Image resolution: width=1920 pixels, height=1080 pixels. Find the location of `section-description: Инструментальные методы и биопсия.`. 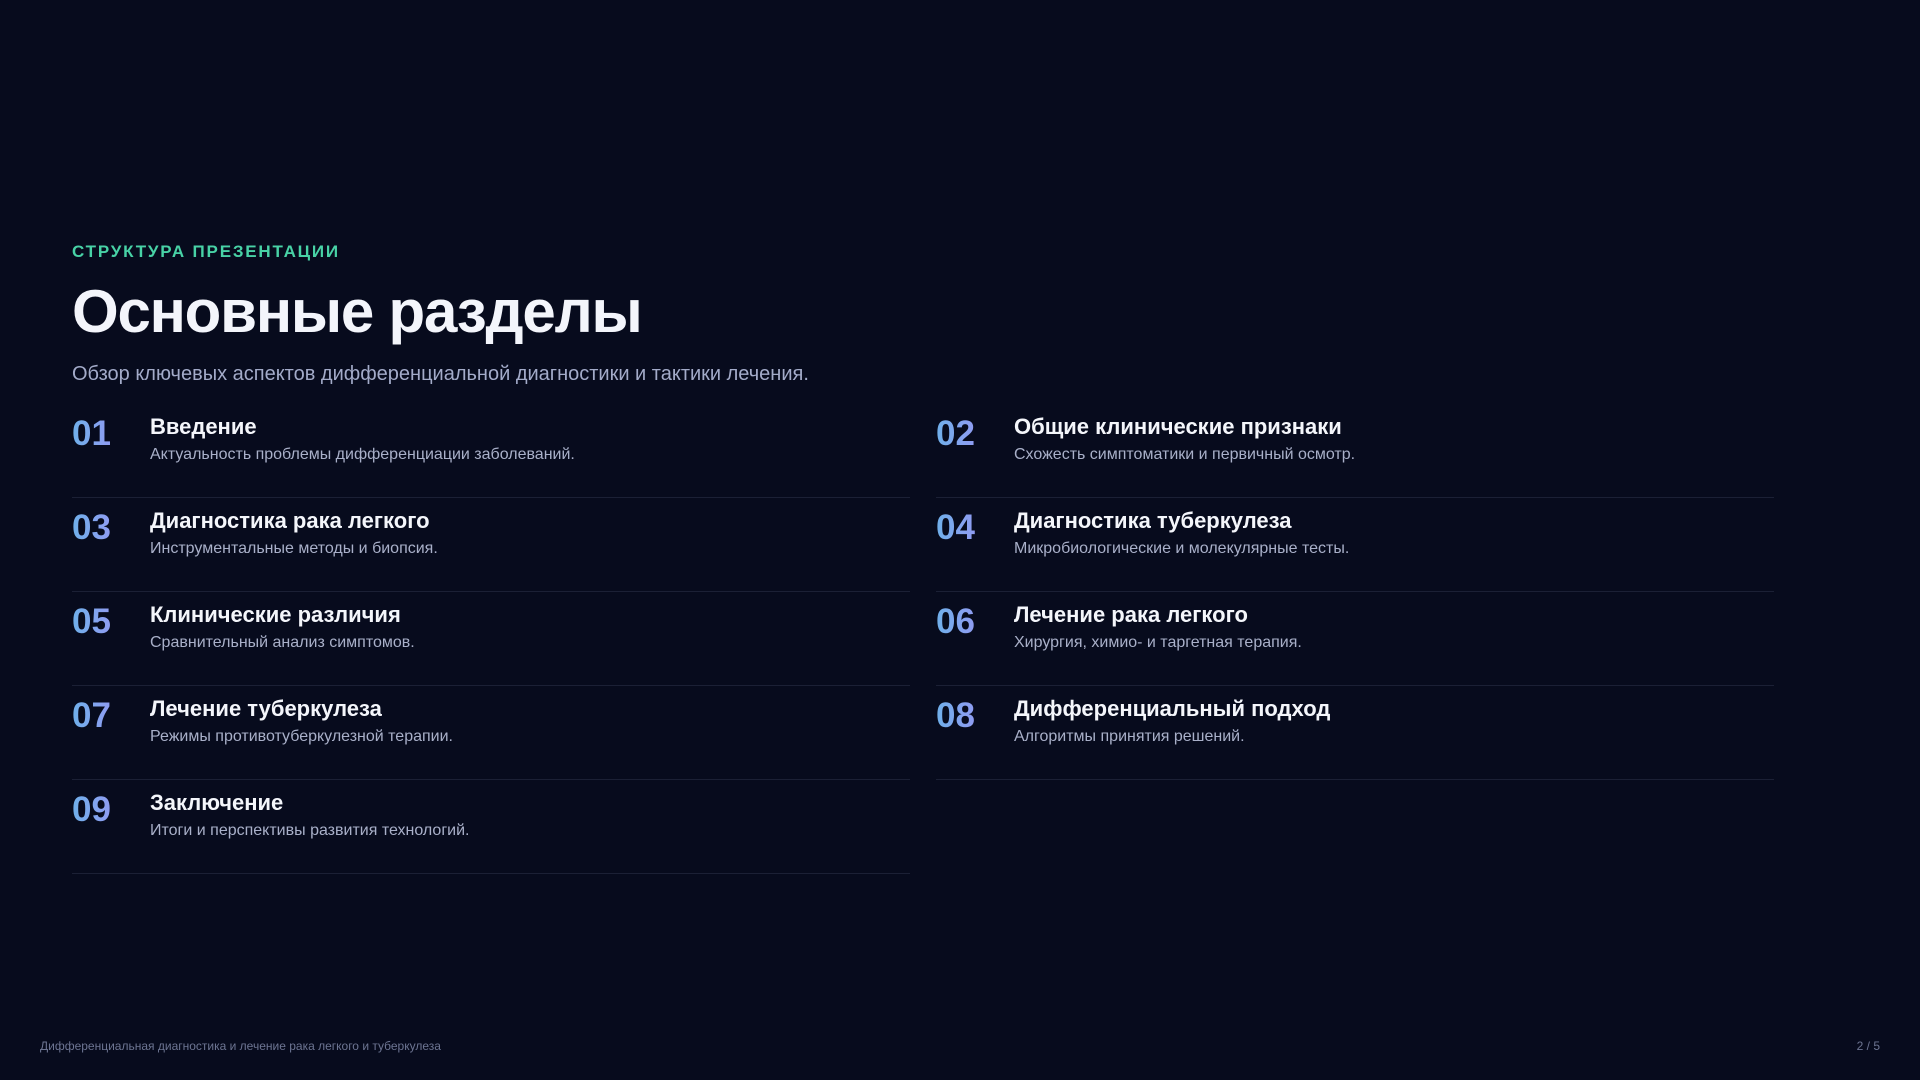

section-description: Инструментальные методы и биопсия. is located at coordinates (294, 548).